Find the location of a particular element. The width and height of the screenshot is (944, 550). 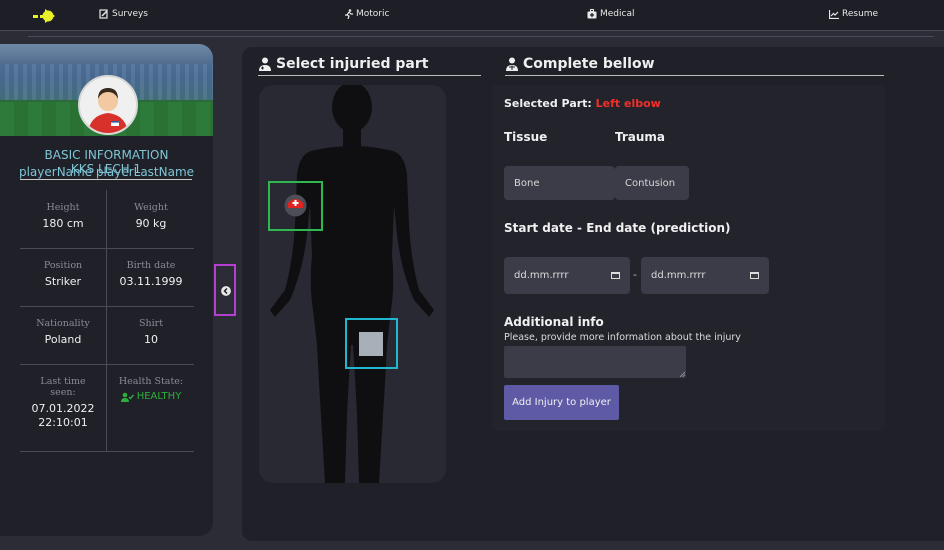

dates-label: Start date - End date (prediction) is located at coordinates (617, 228).